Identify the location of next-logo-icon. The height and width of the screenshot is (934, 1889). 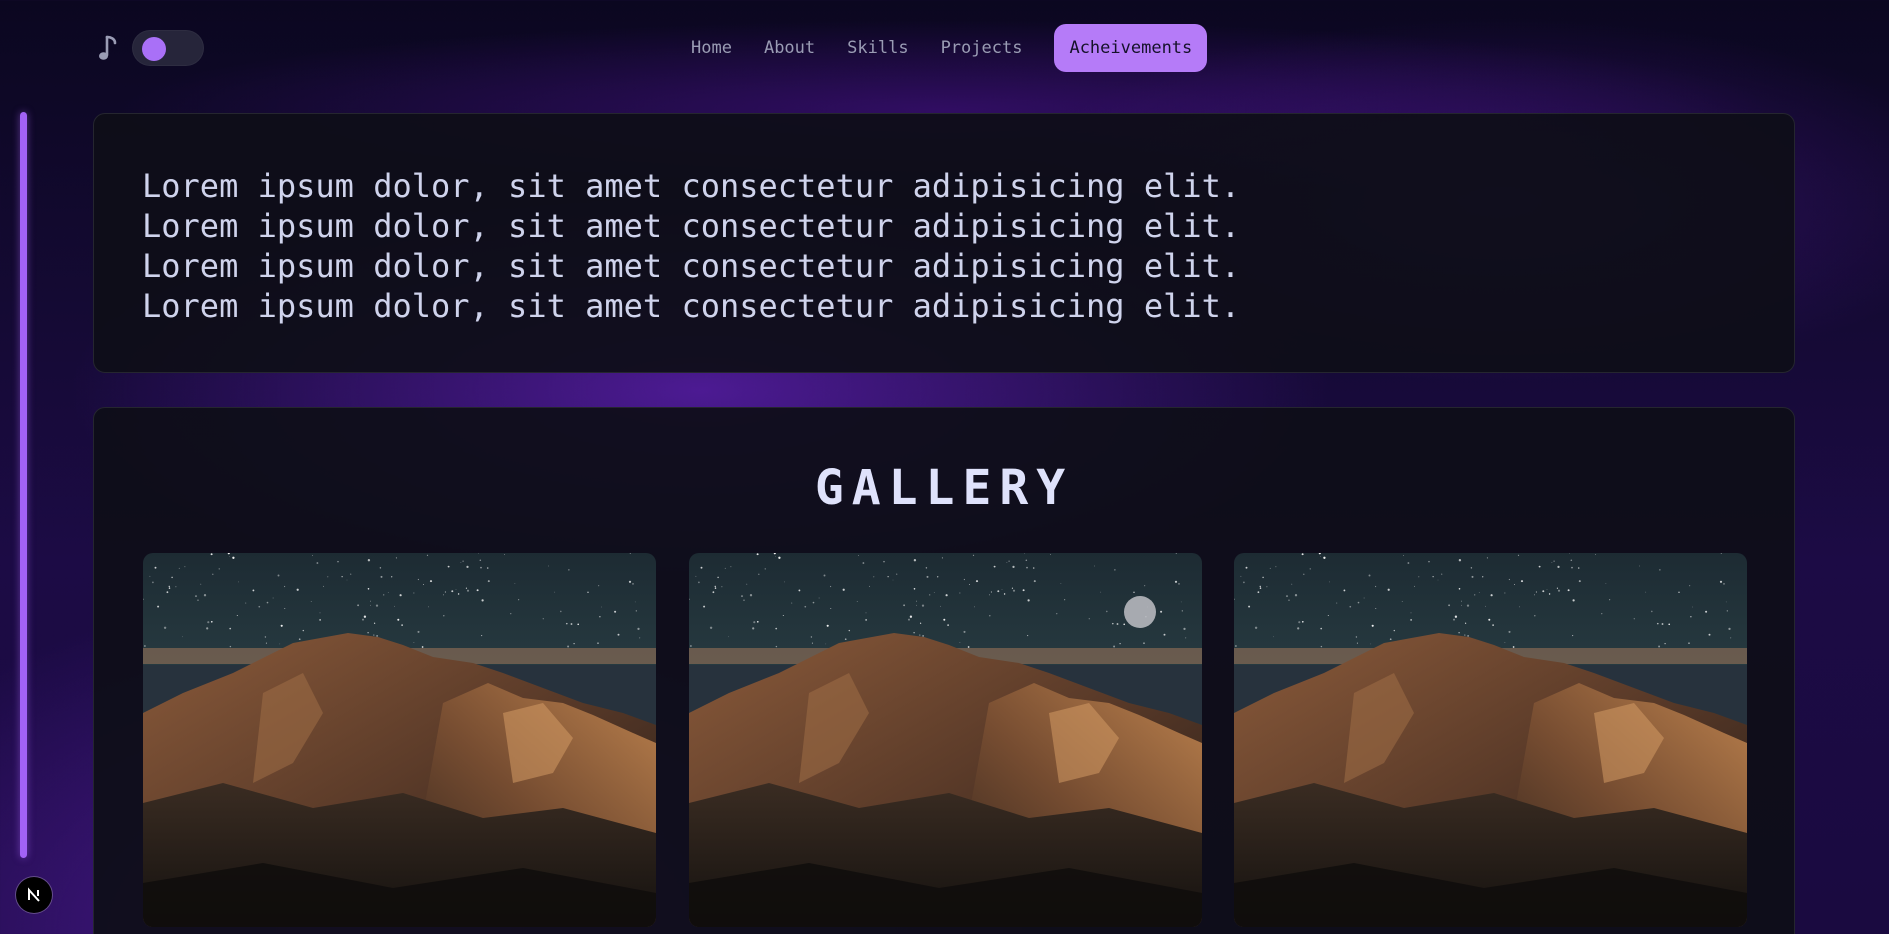
(34, 895).